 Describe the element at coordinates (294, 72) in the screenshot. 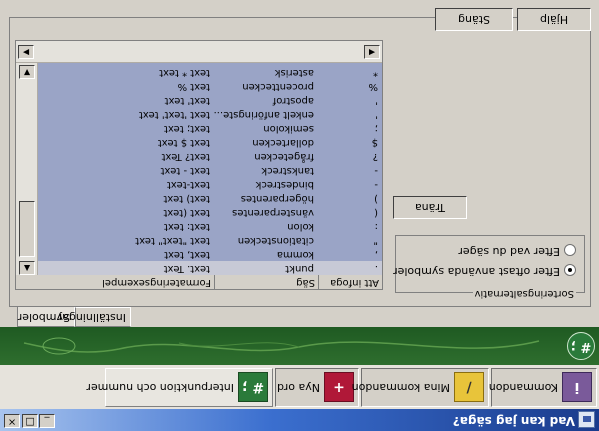

I see `cell-say: asterisk` at that location.